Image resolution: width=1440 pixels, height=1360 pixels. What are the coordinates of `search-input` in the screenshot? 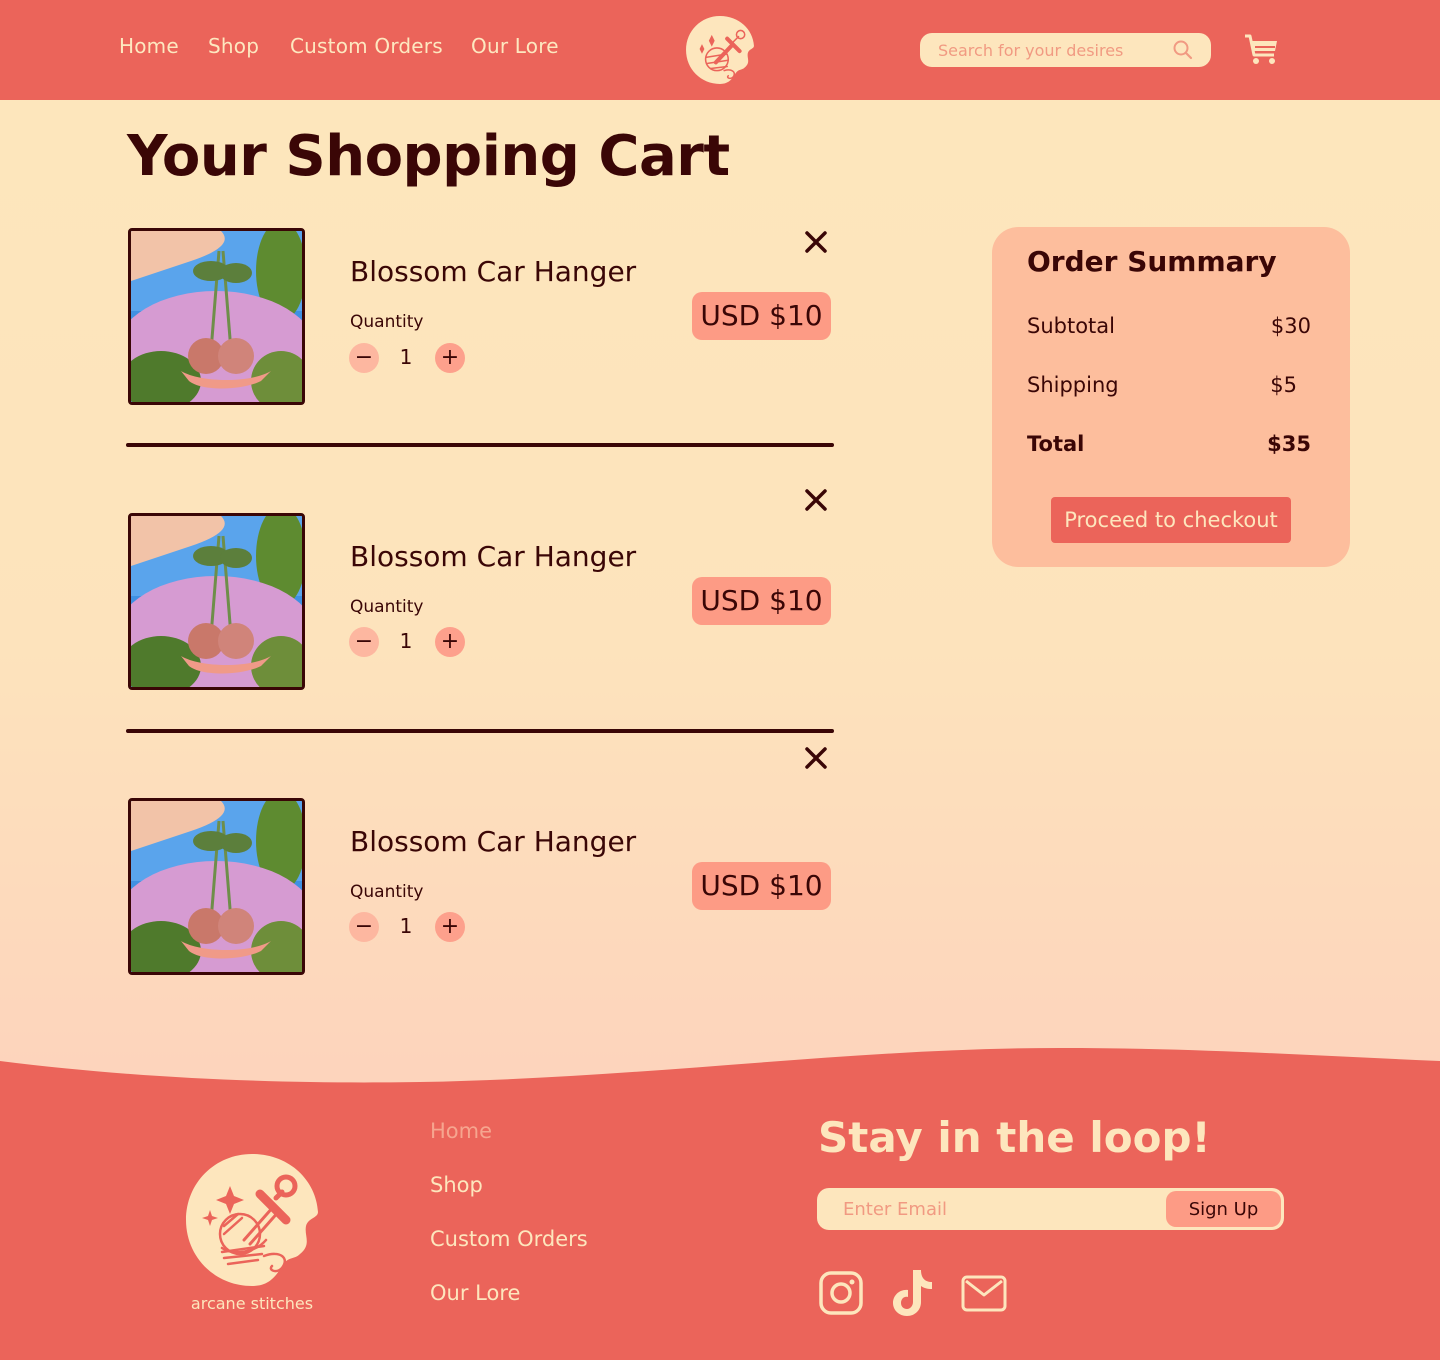 It's located at (1053, 50).